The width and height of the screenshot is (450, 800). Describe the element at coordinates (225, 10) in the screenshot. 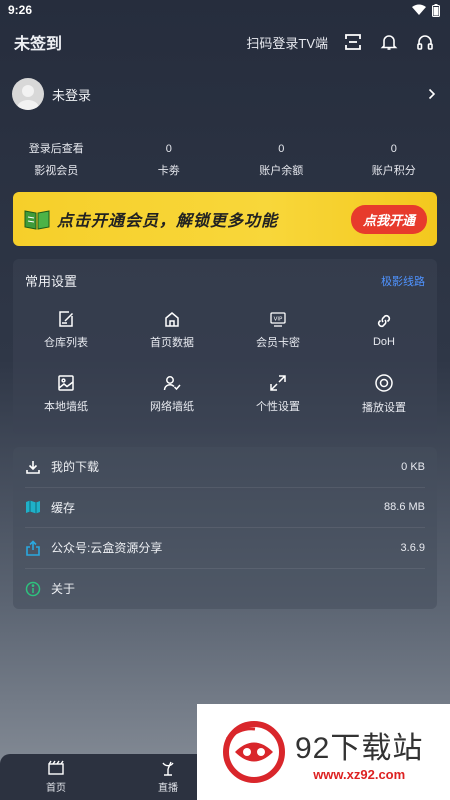

I see `status-bar: 9:26` at that location.